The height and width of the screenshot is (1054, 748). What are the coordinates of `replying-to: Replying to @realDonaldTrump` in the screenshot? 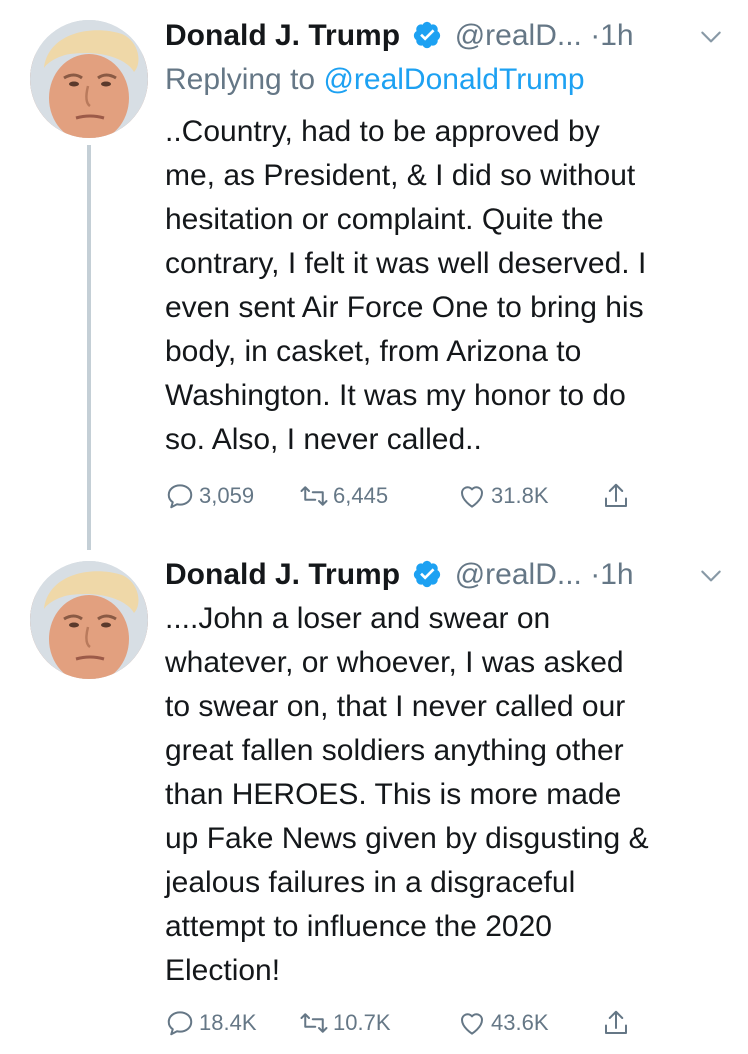 It's located at (375, 80).